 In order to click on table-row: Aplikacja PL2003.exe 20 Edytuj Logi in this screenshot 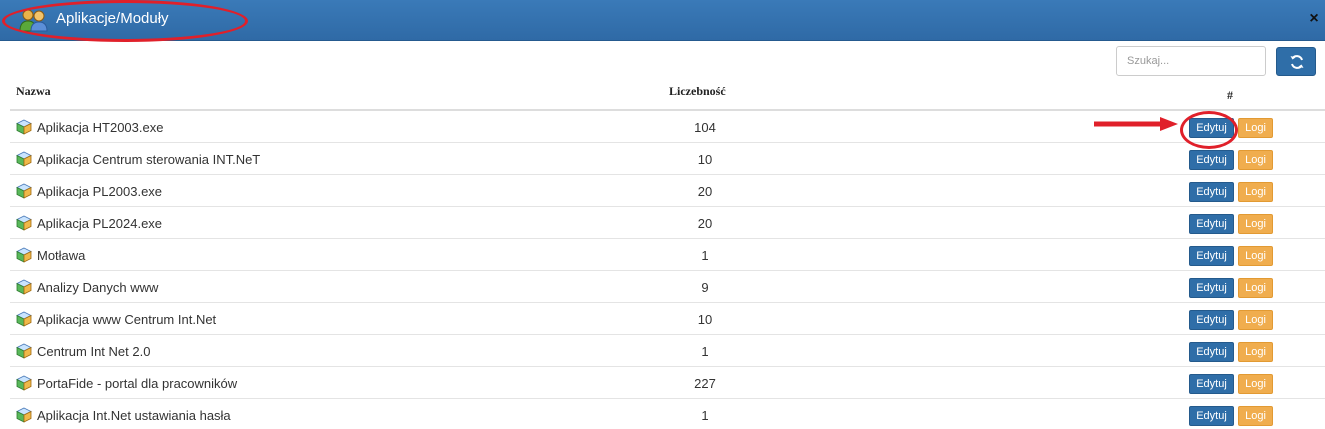, I will do `click(667, 191)`.